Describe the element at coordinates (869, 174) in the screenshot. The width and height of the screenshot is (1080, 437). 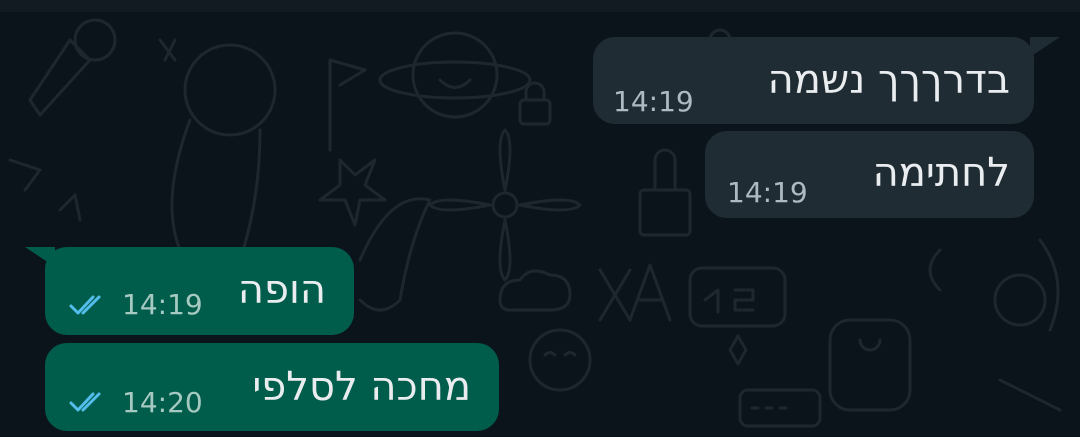
I see `incoming-message: 14:19 לחתימה` at that location.